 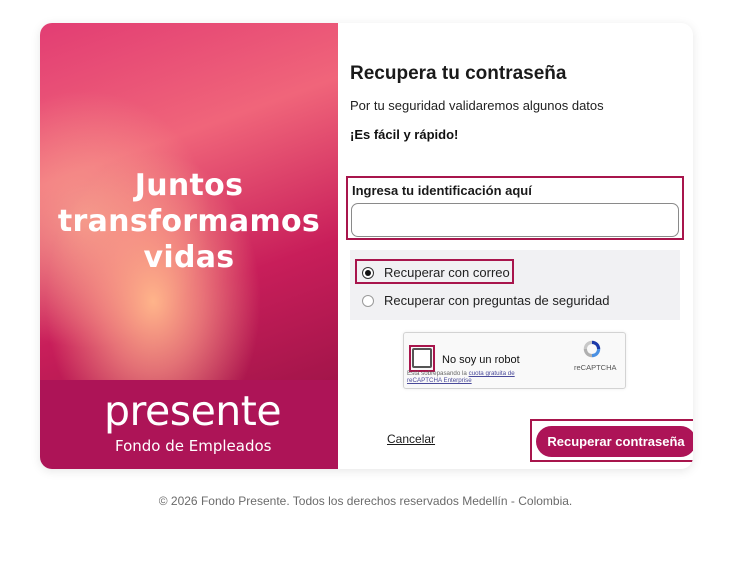 What do you see at coordinates (368, 272) in the screenshot?
I see `radio-email` at bounding box center [368, 272].